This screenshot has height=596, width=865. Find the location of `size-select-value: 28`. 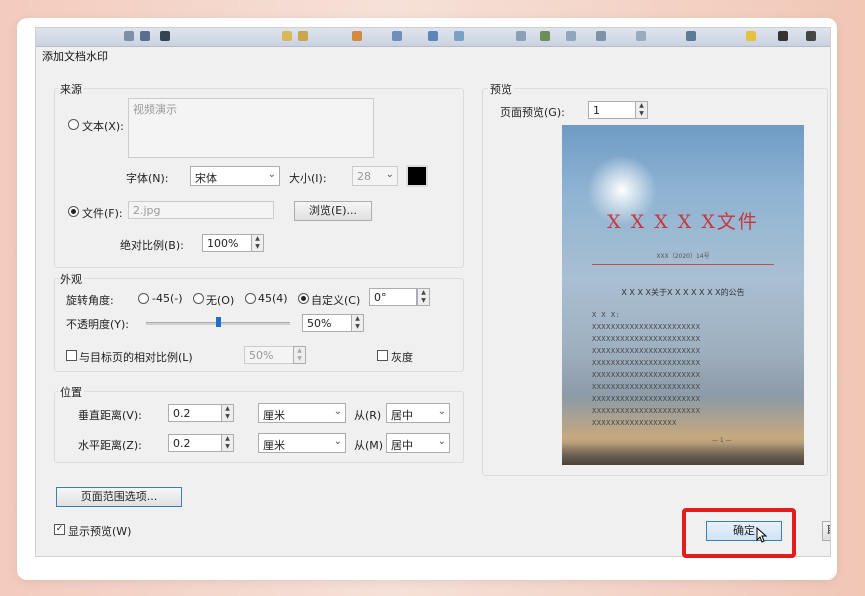

size-select-value: 28 is located at coordinates (364, 176).